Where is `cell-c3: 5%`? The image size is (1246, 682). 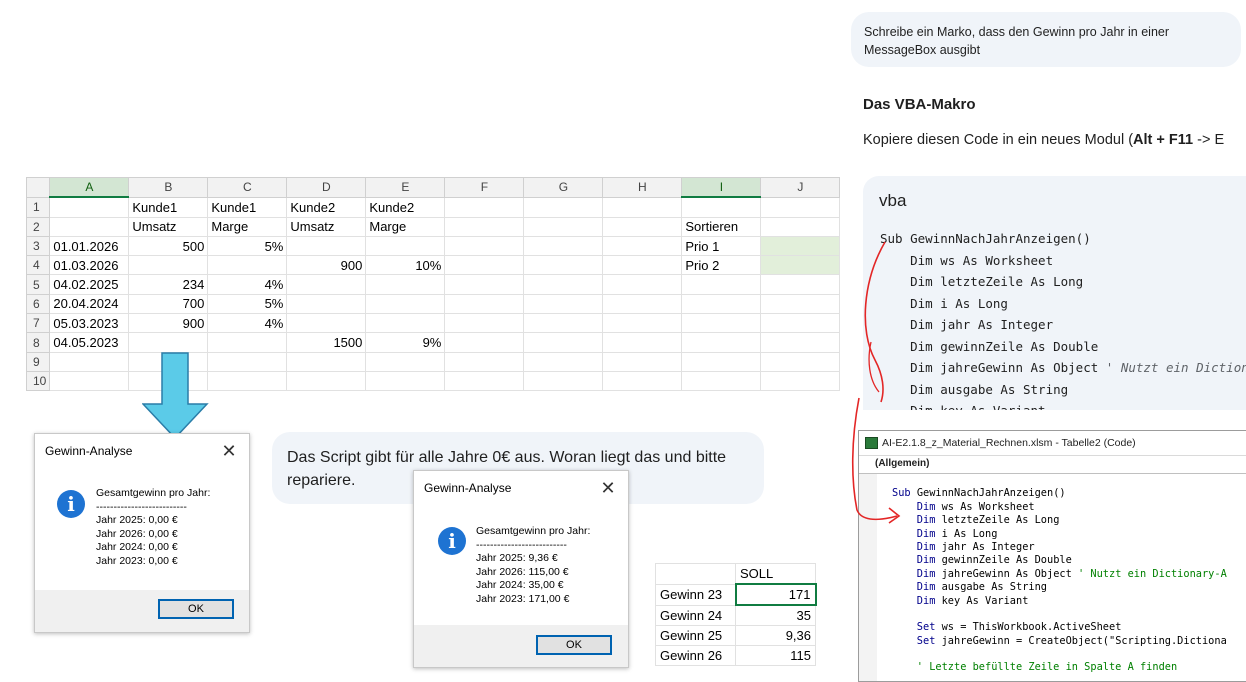 cell-c3: 5% is located at coordinates (247, 246).